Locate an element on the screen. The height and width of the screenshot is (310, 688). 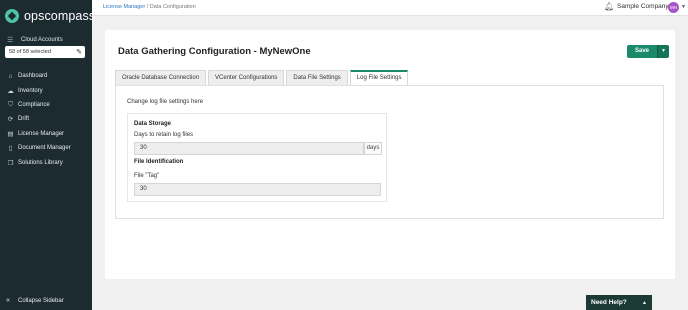
company-name: Sample Company is located at coordinates (643, 6).